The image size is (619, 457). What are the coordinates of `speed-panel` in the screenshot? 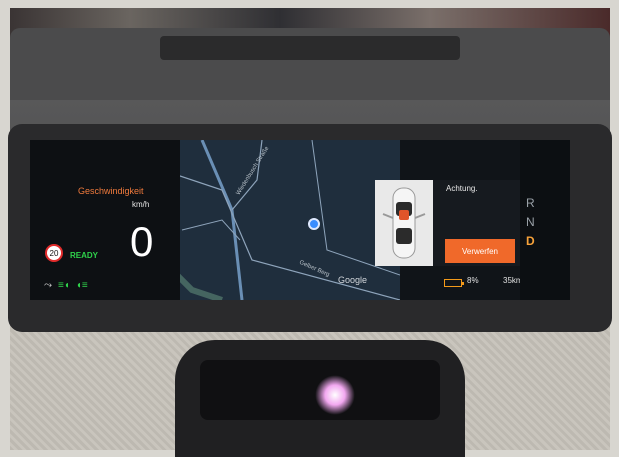 It's located at (105, 220).